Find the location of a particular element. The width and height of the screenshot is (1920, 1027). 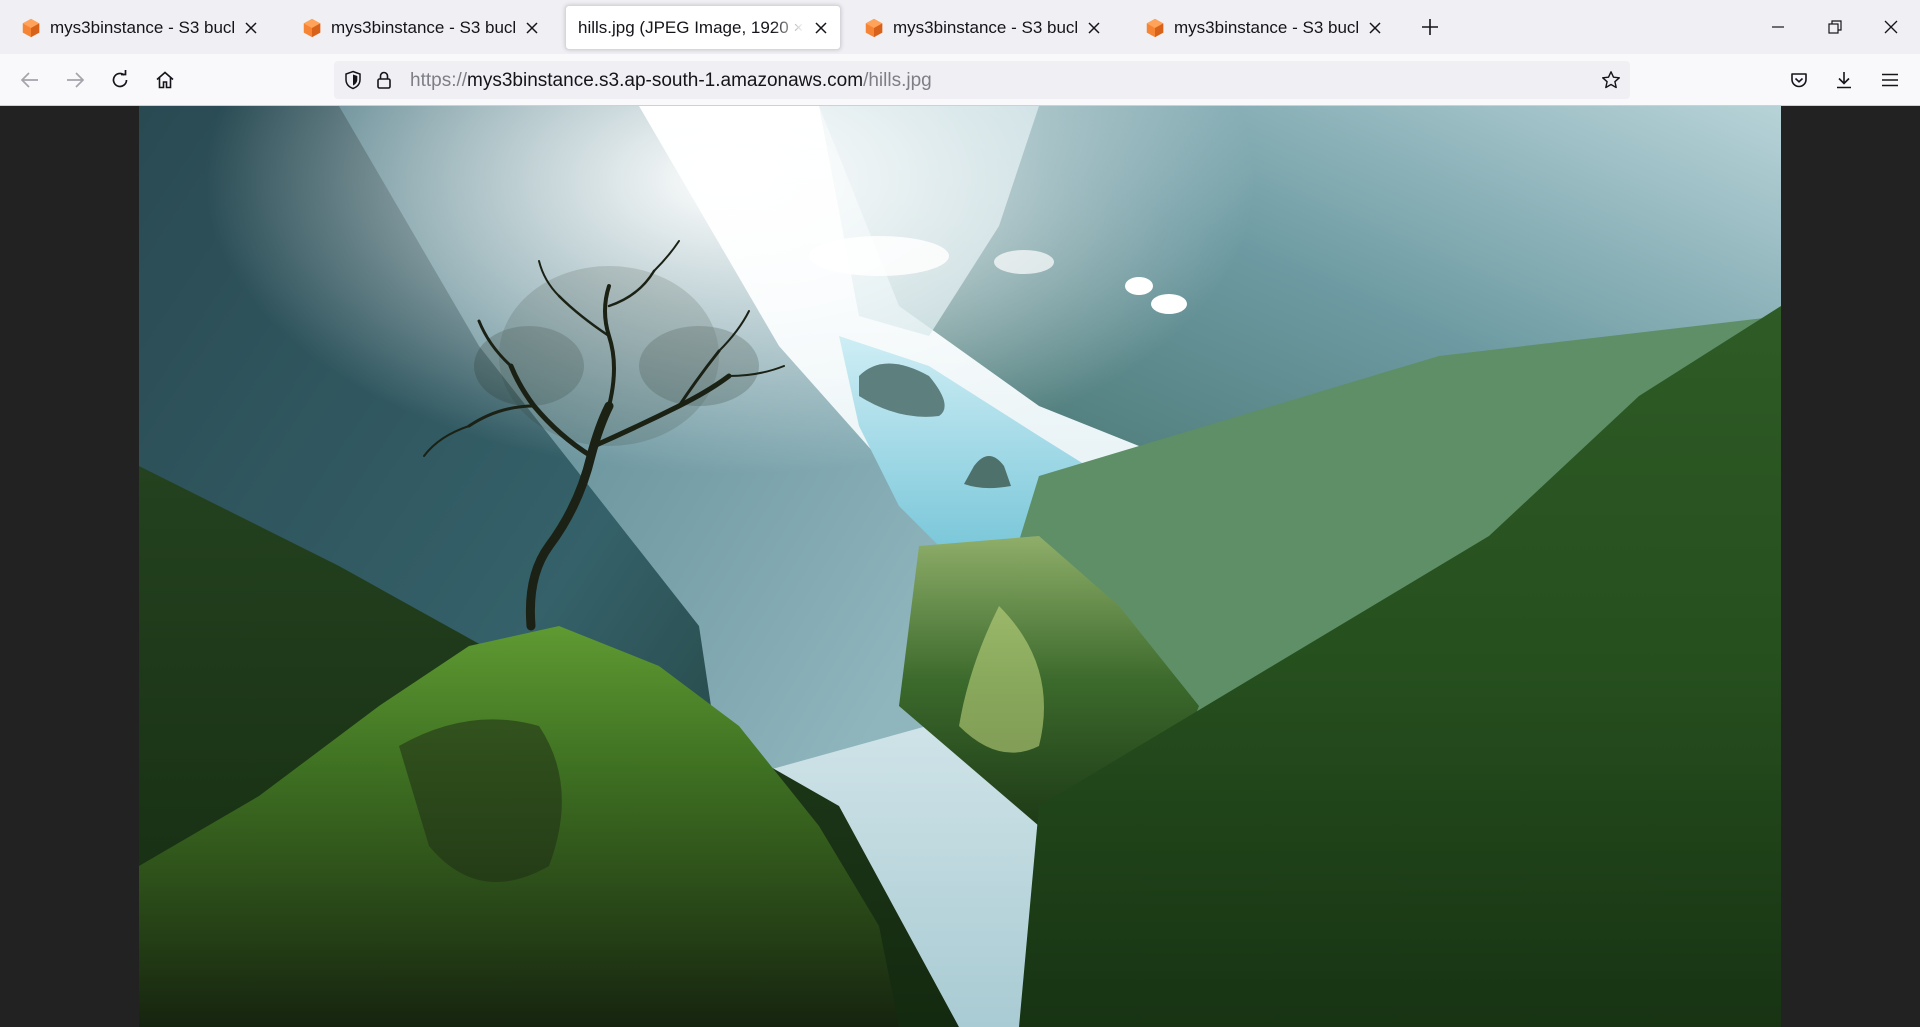

download-icon is located at coordinates (1844, 80).